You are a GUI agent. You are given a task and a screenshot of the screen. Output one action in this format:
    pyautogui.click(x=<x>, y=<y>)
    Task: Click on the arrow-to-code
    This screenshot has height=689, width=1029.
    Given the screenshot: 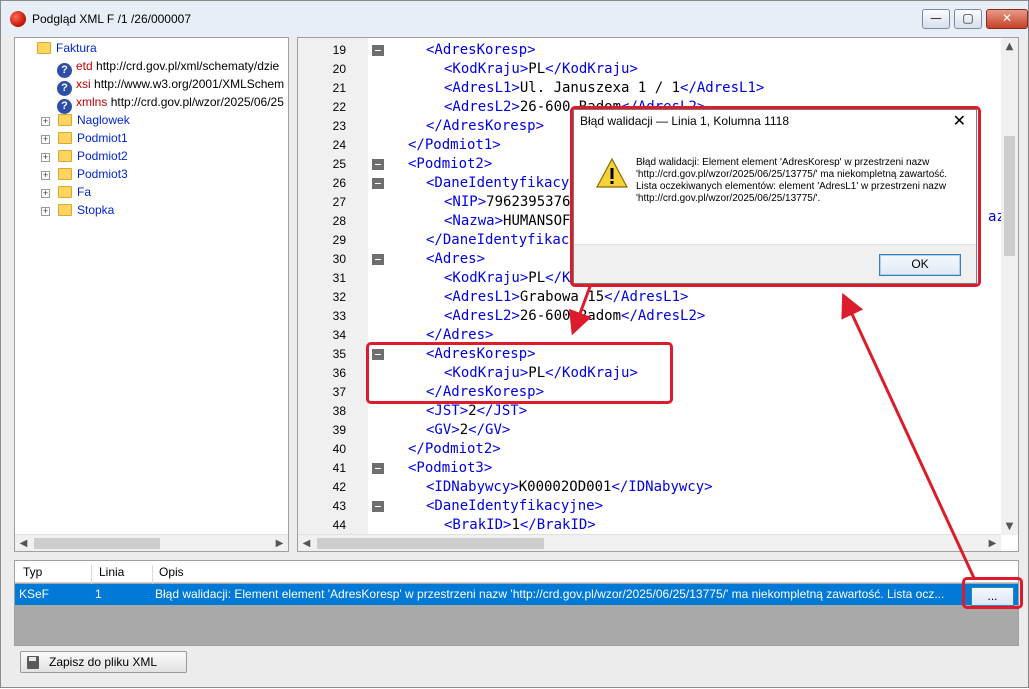 What is the action you would take?
    pyautogui.click(x=580, y=309)
    